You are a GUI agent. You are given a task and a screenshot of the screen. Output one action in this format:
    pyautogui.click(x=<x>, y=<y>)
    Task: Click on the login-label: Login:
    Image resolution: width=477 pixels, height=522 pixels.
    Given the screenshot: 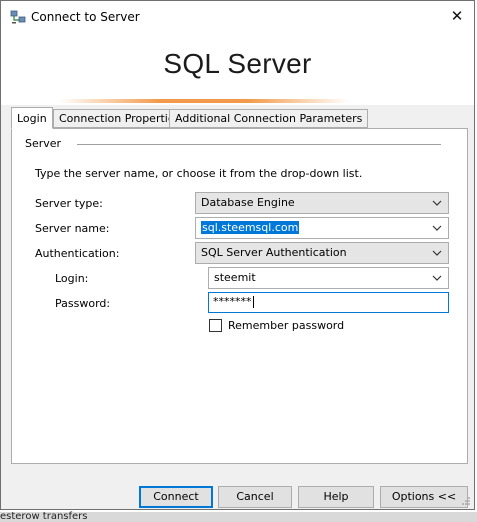 What is the action you would take?
    pyautogui.click(x=72, y=278)
    